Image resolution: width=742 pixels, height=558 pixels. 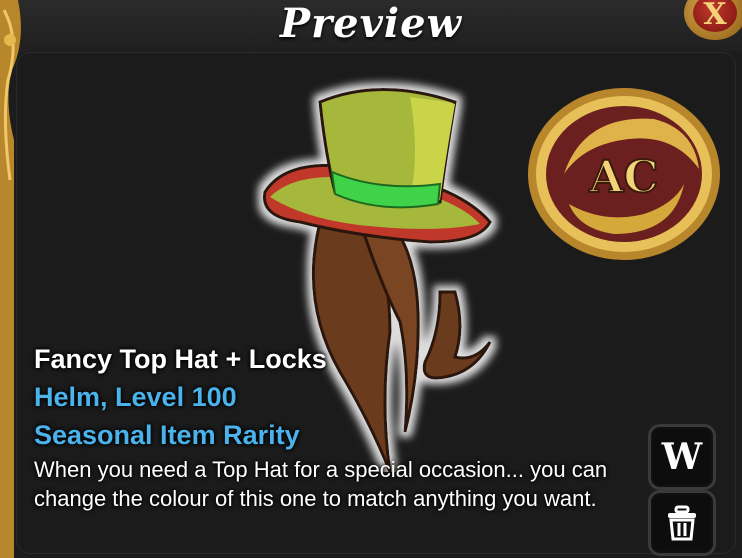 I want to click on wiki-icon: W, so click(x=682, y=457).